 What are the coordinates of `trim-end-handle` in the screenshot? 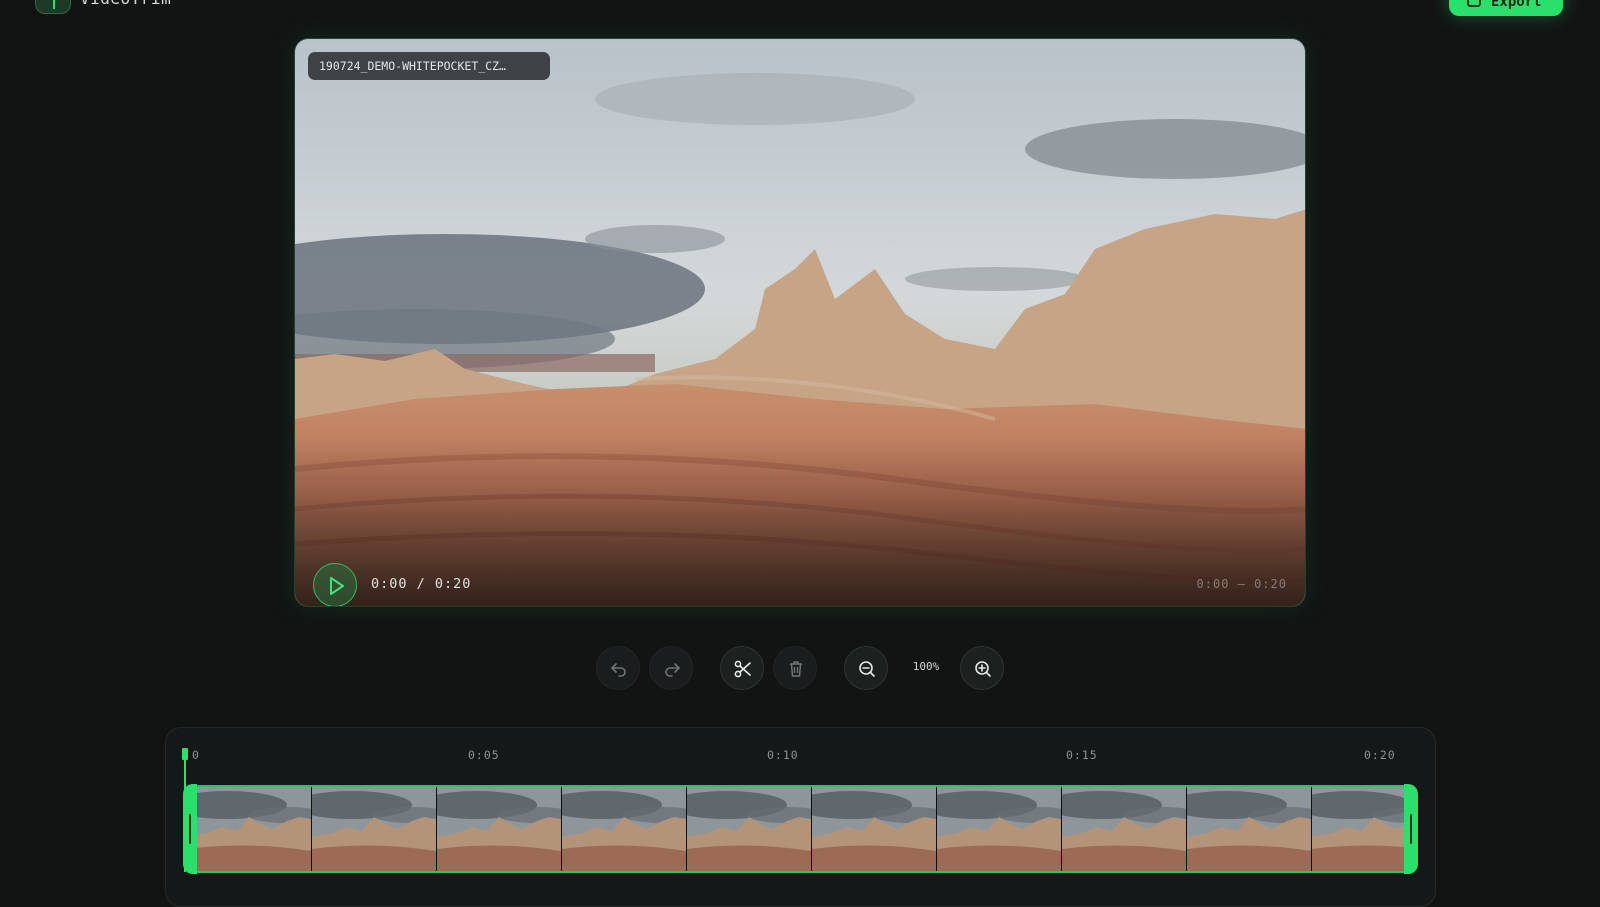 It's located at (1411, 829).